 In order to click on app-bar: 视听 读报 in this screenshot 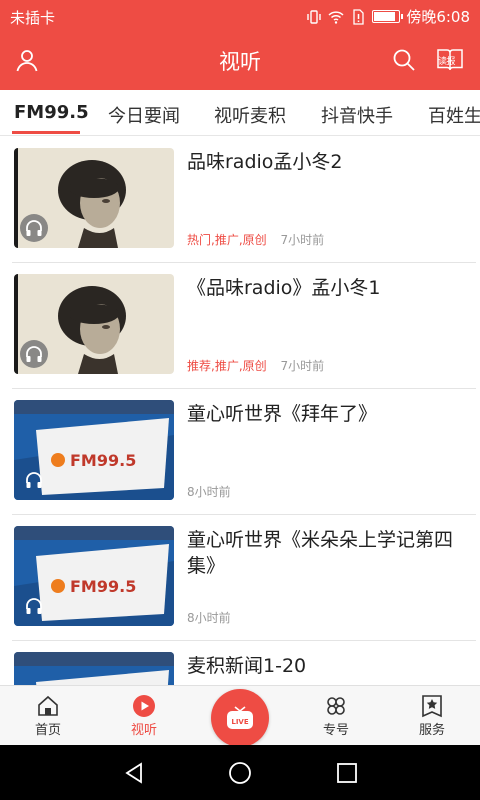, I will do `click(240, 61)`.